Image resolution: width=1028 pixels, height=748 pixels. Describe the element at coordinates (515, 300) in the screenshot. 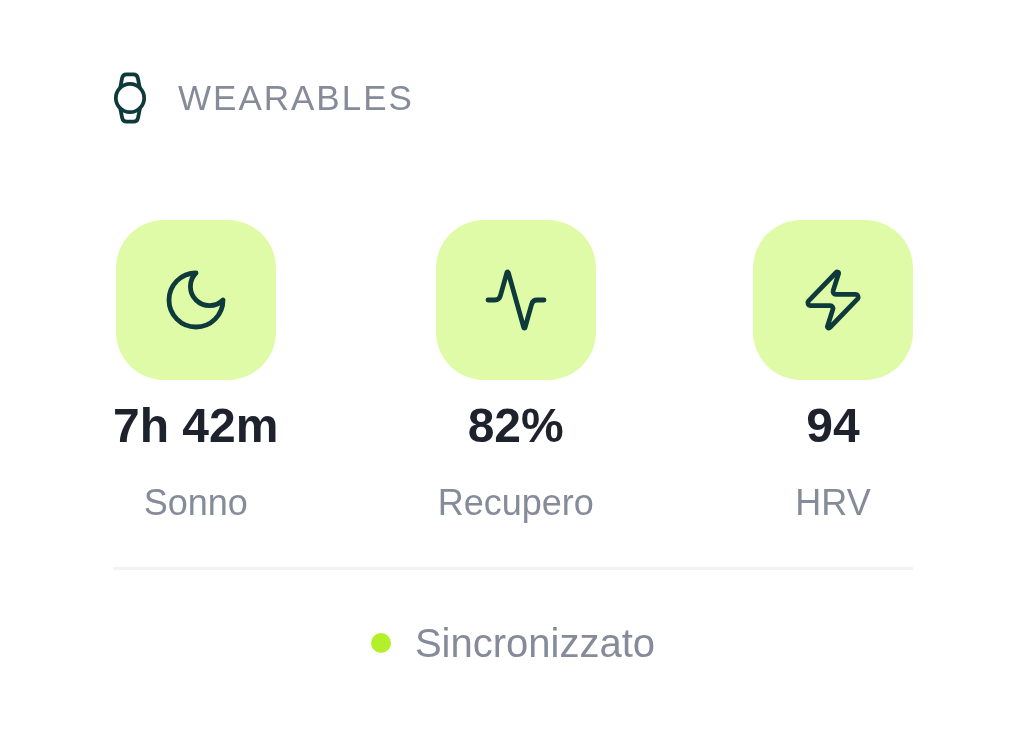

I see `pulse-icon` at that location.